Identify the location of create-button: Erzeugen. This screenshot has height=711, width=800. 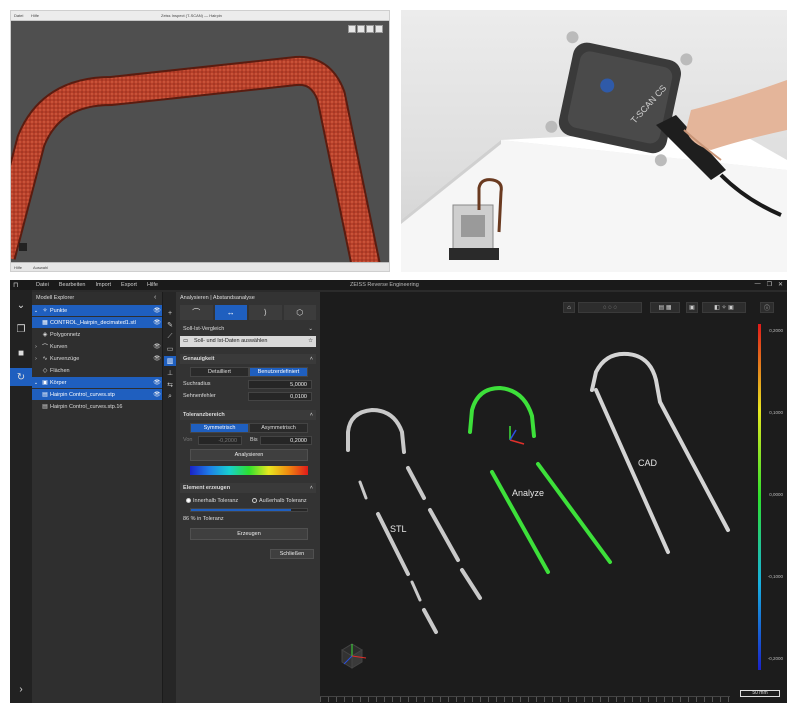
(249, 534).